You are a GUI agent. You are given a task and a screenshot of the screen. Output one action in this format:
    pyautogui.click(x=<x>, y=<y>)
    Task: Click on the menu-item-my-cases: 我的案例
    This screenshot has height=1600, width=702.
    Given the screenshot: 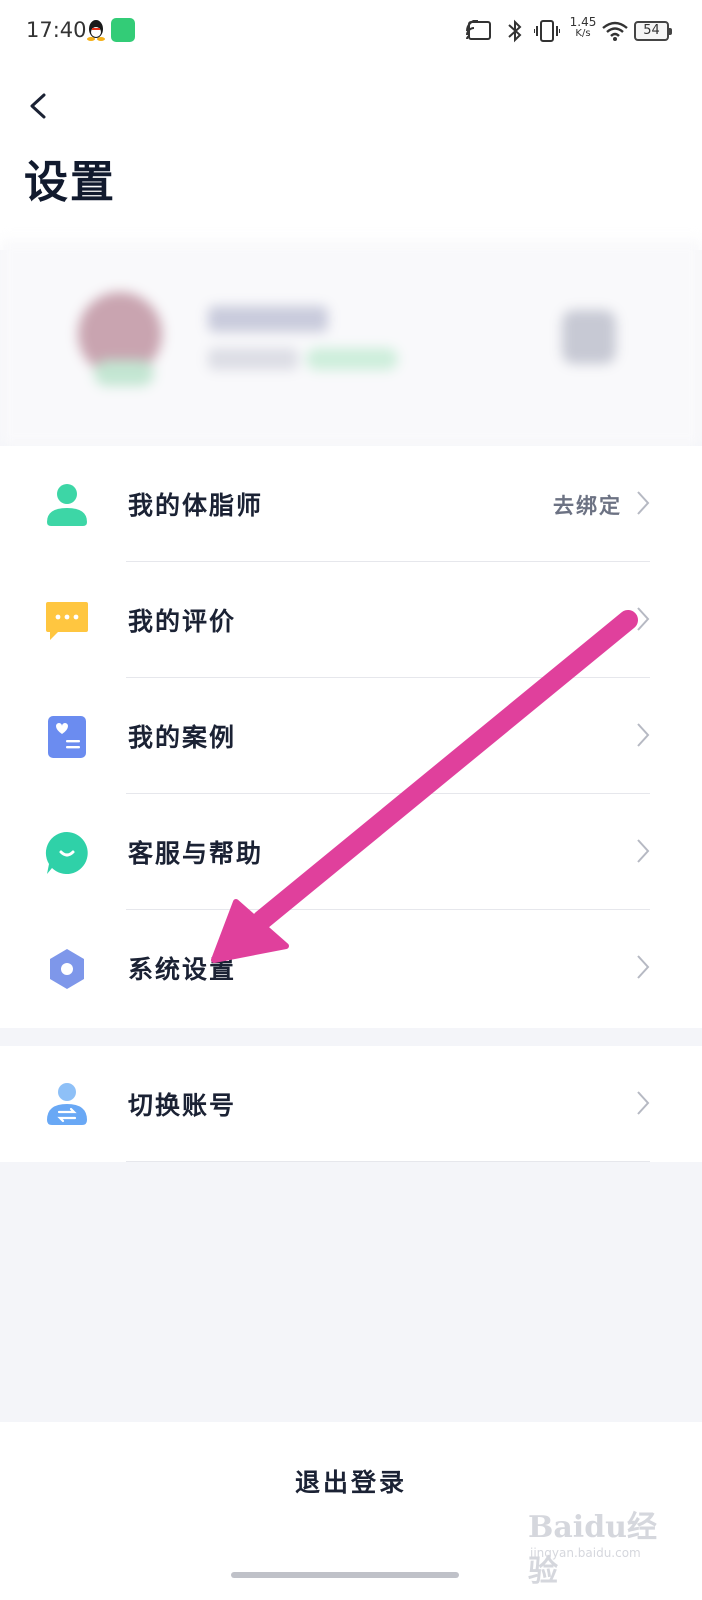 What is the action you would take?
    pyautogui.click(x=351, y=736)
    